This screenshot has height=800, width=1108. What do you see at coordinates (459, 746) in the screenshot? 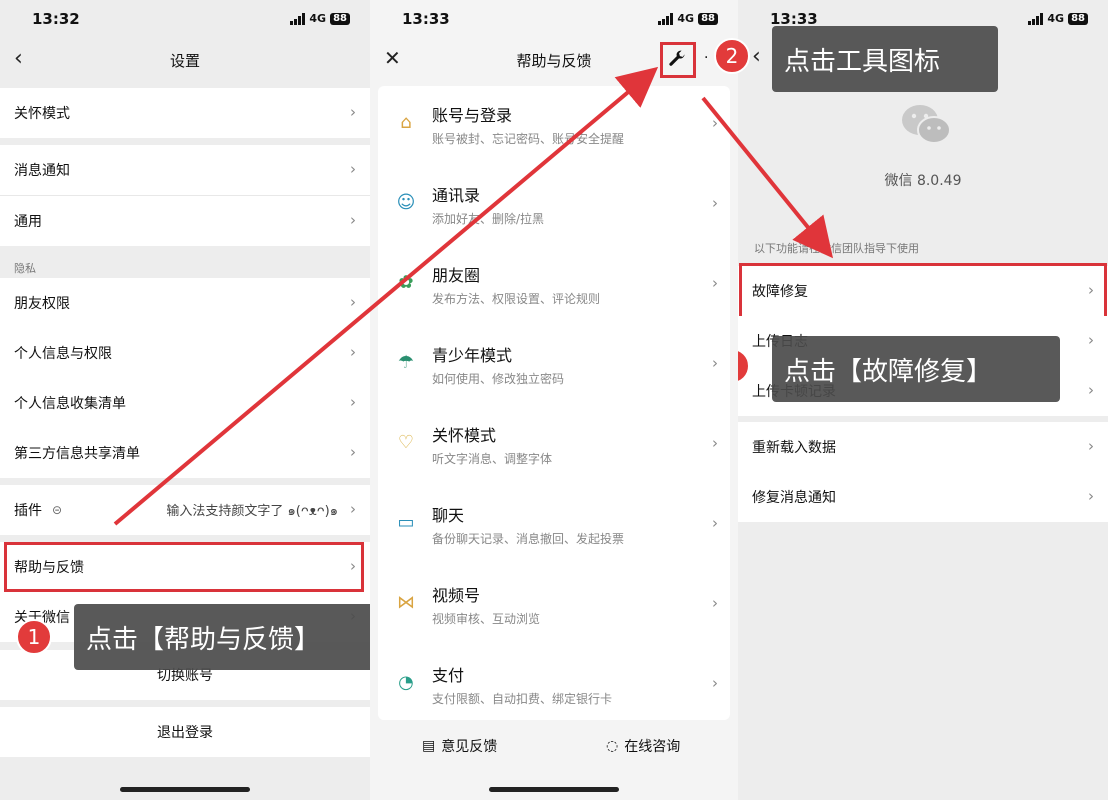
I see `feedback-button: ▤ 意见反馈` at bounding box center [459, 746].